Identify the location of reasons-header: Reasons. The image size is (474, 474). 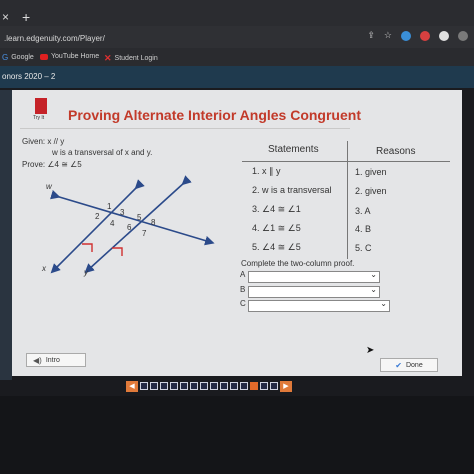
(396, 151).